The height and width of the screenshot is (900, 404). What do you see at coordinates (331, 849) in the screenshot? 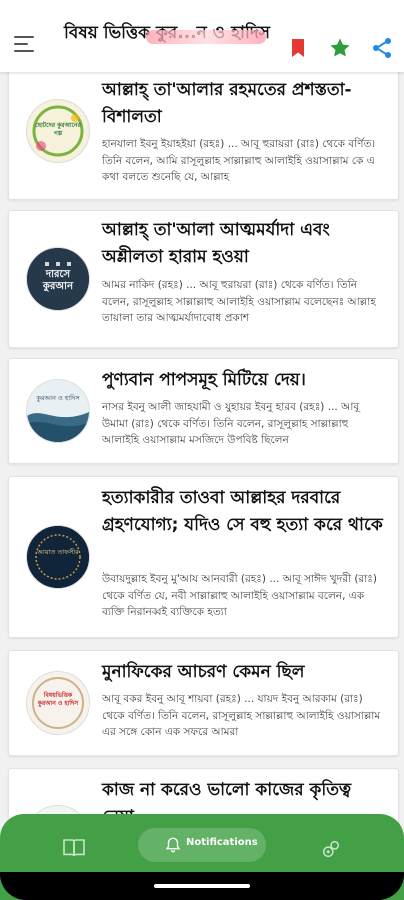
I see `apps-icon` at bounding box center [331, 849].